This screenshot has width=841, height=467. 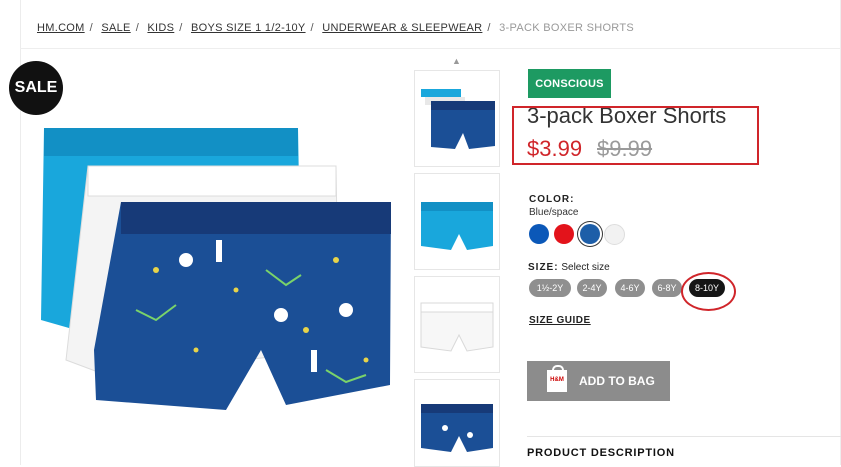 I want to click on product-description-heading: PRODUCT DESCRIPTION, so click(x=601, y=453).